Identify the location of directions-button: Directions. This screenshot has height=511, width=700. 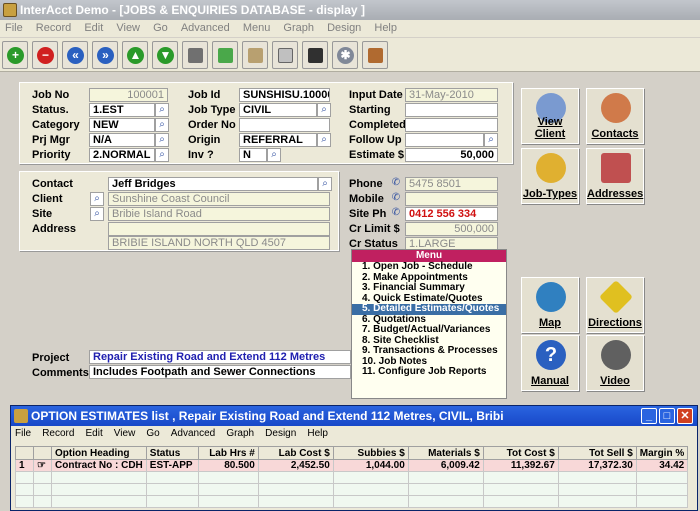
(615, 305).